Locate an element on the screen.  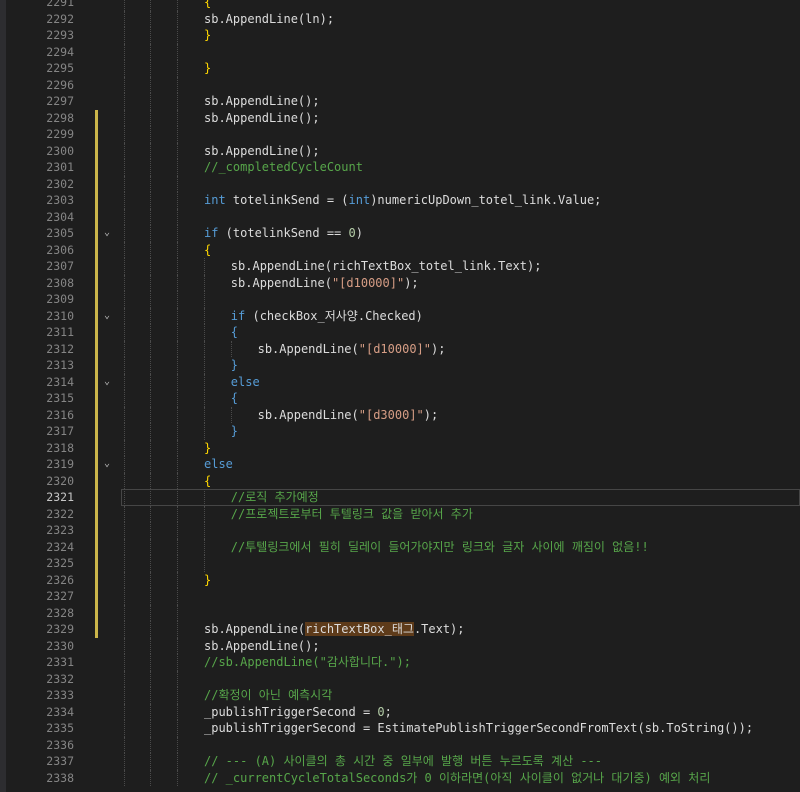
code-text: sb.AppendLine("[d3000]"); is located at coordinates (348, 415).